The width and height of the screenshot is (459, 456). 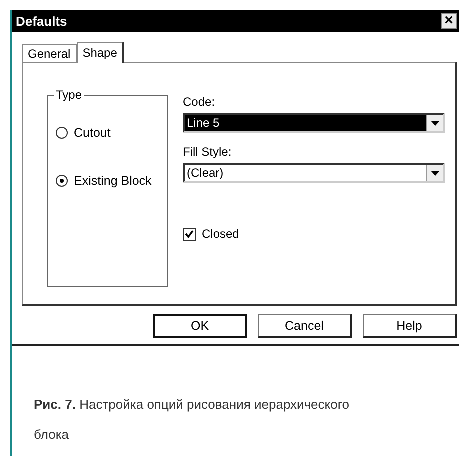 What do you see at coordinates (111, 133) in the screenshot?
I see `radio-option: Cutout` at bounding box center [111, 133].